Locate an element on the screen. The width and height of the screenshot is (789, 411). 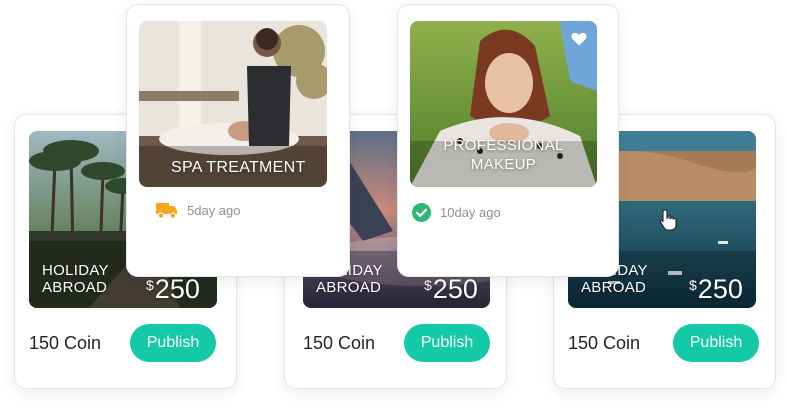
holiday-price: $250 is located at coordinates (716, 289).